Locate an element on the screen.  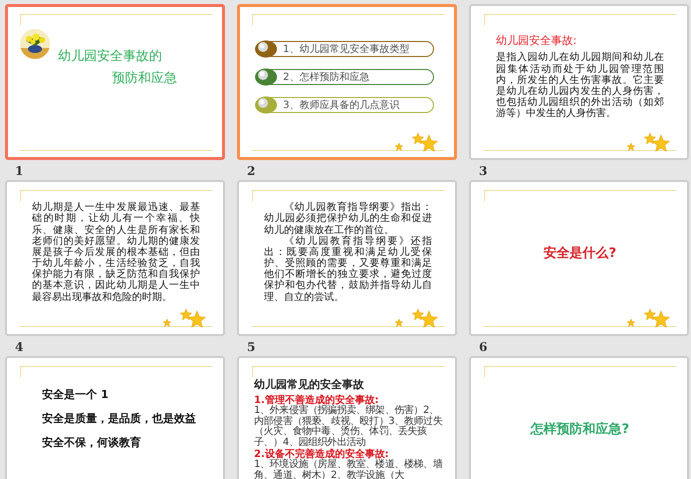
slide-thumbnail: 幼儿期是人一生中发展最迅速、最基础的时期，让幼儿有一个幸福、快乐、健康、安全的人生是所有家长和老师们的美好愿望。幼儿期的健康发展是孩子今后发展的根本基础，但由于幼儿年龄小，生活经验贫乏，自我保护能力有限，缺乏防范和自我保护的基本意识，因此幼儿期是人一生中最容易出现事故和危险的时期。 is located at coordinates (115, 258).